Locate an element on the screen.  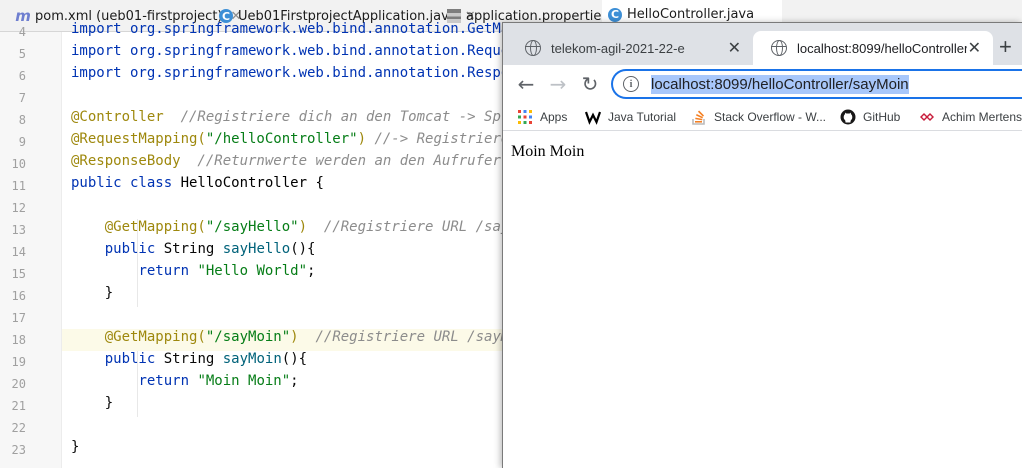
new-tab-button: + is located at coordinates (1005, 47).